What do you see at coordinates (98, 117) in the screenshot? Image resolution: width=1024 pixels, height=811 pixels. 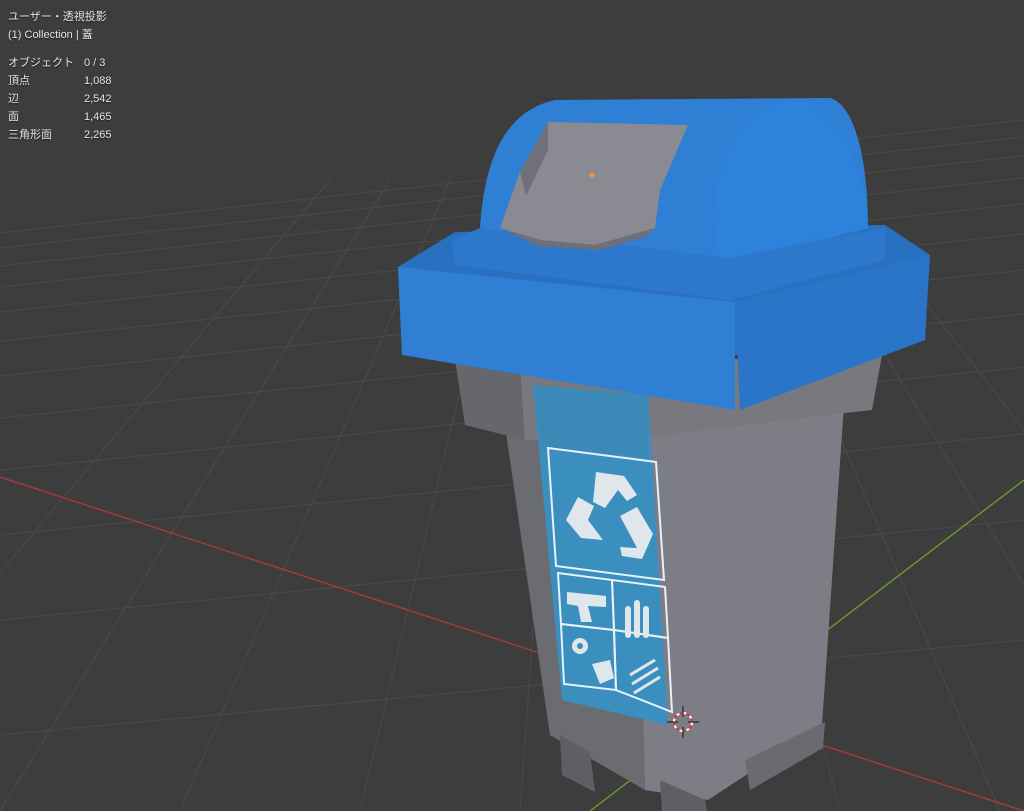 I see `stats-value: 1,465` at bounding box center [98, 117].